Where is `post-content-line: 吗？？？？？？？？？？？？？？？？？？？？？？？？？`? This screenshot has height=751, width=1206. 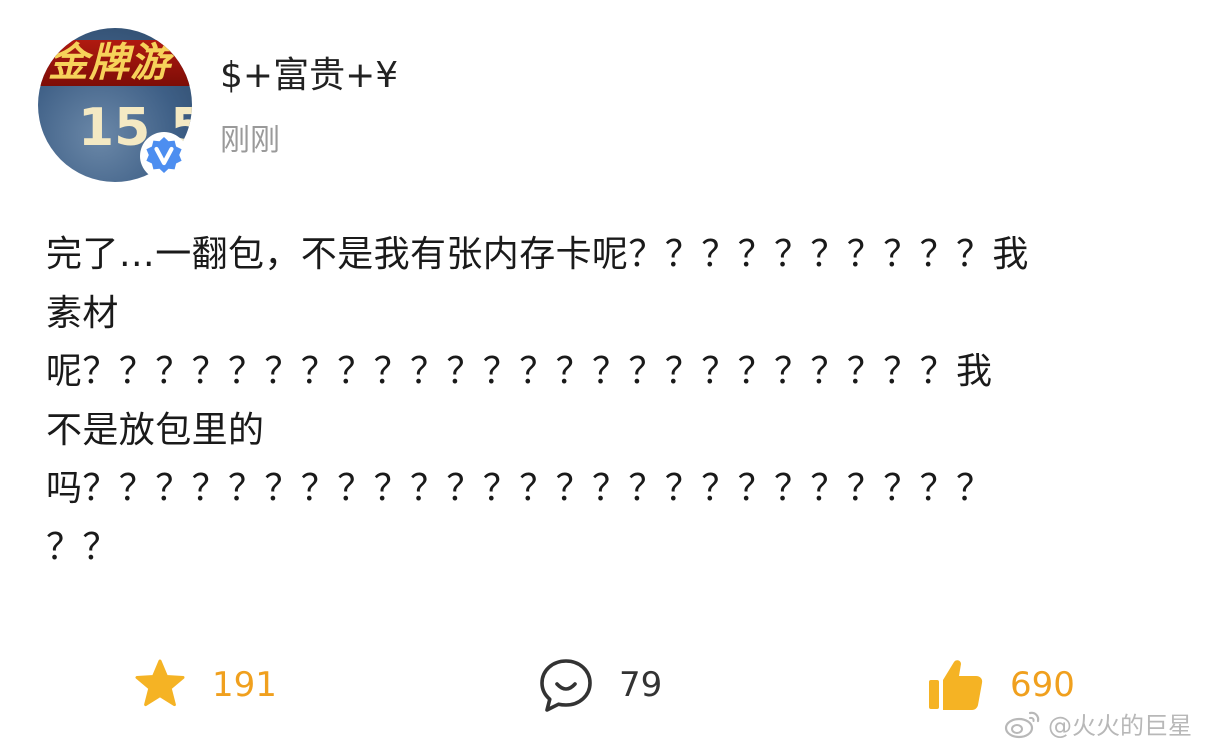 post-content-line: 吗？？？？？？？？？？？？？？？？？？？？？？？？？ is located at coordinates (519, 488).